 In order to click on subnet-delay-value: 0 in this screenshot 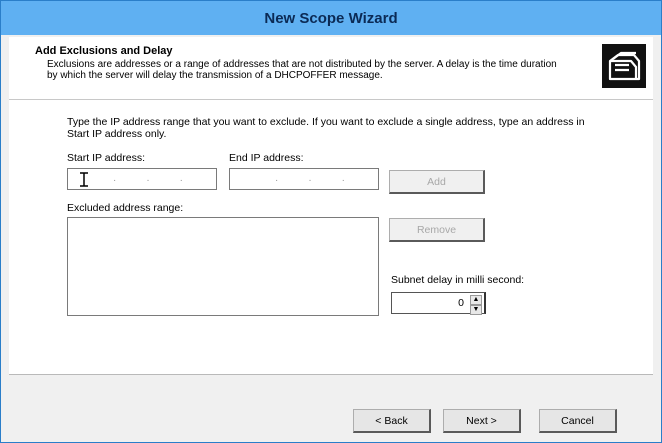, I will do `click(461, 303)`.